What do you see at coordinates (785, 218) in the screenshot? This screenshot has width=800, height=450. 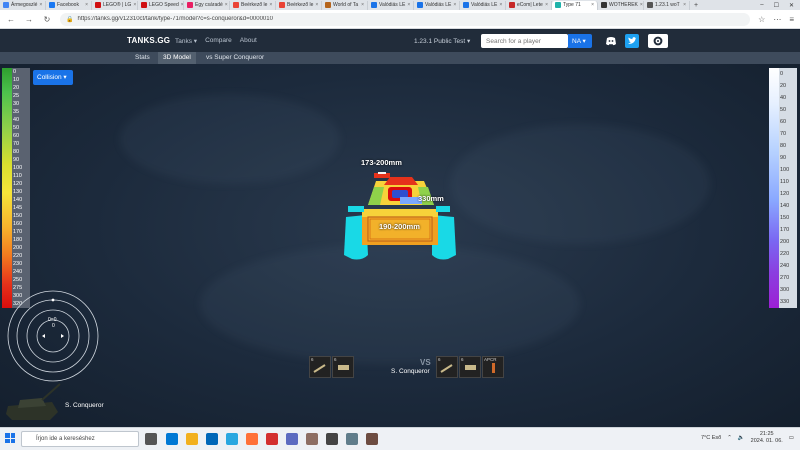 I see `scale-label: 150` at bounding box center [785, 218].